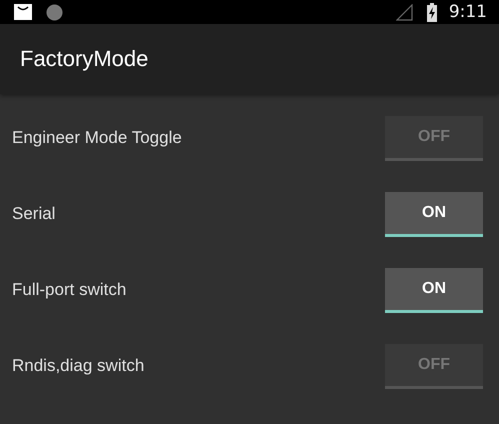 Image resolution: width=499 pixels, height=424 pixels. Describe the element at coordinates (34, 214) in the screenshot. I see `setting-label: Serial` at that location.